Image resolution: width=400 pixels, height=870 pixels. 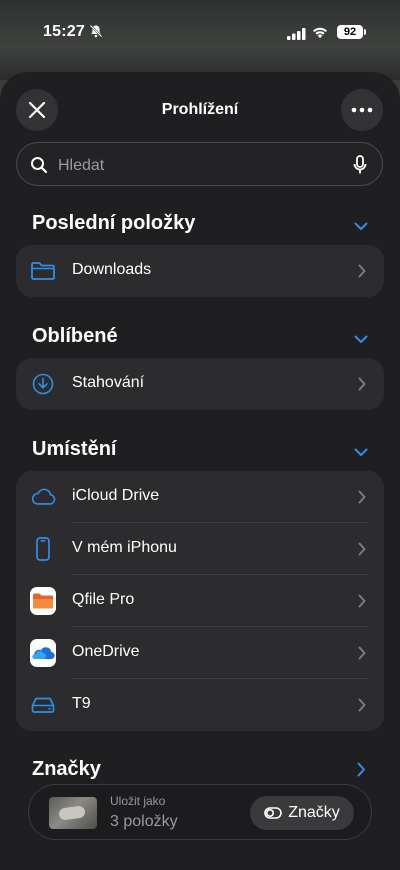 I want to click on item-label: Qfile Pro, so click(x=103, y=599).